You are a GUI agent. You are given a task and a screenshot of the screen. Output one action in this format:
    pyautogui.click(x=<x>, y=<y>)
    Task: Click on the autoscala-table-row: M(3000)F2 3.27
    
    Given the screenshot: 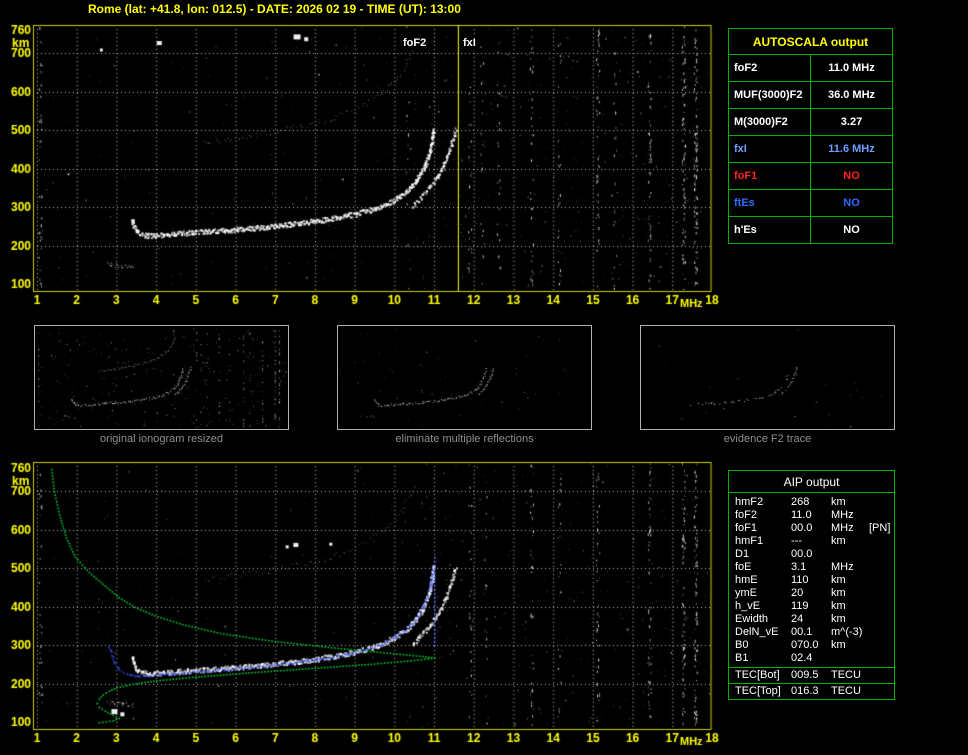 What is the action you would take?
    pyautogui.click(x=810, y=122)
    